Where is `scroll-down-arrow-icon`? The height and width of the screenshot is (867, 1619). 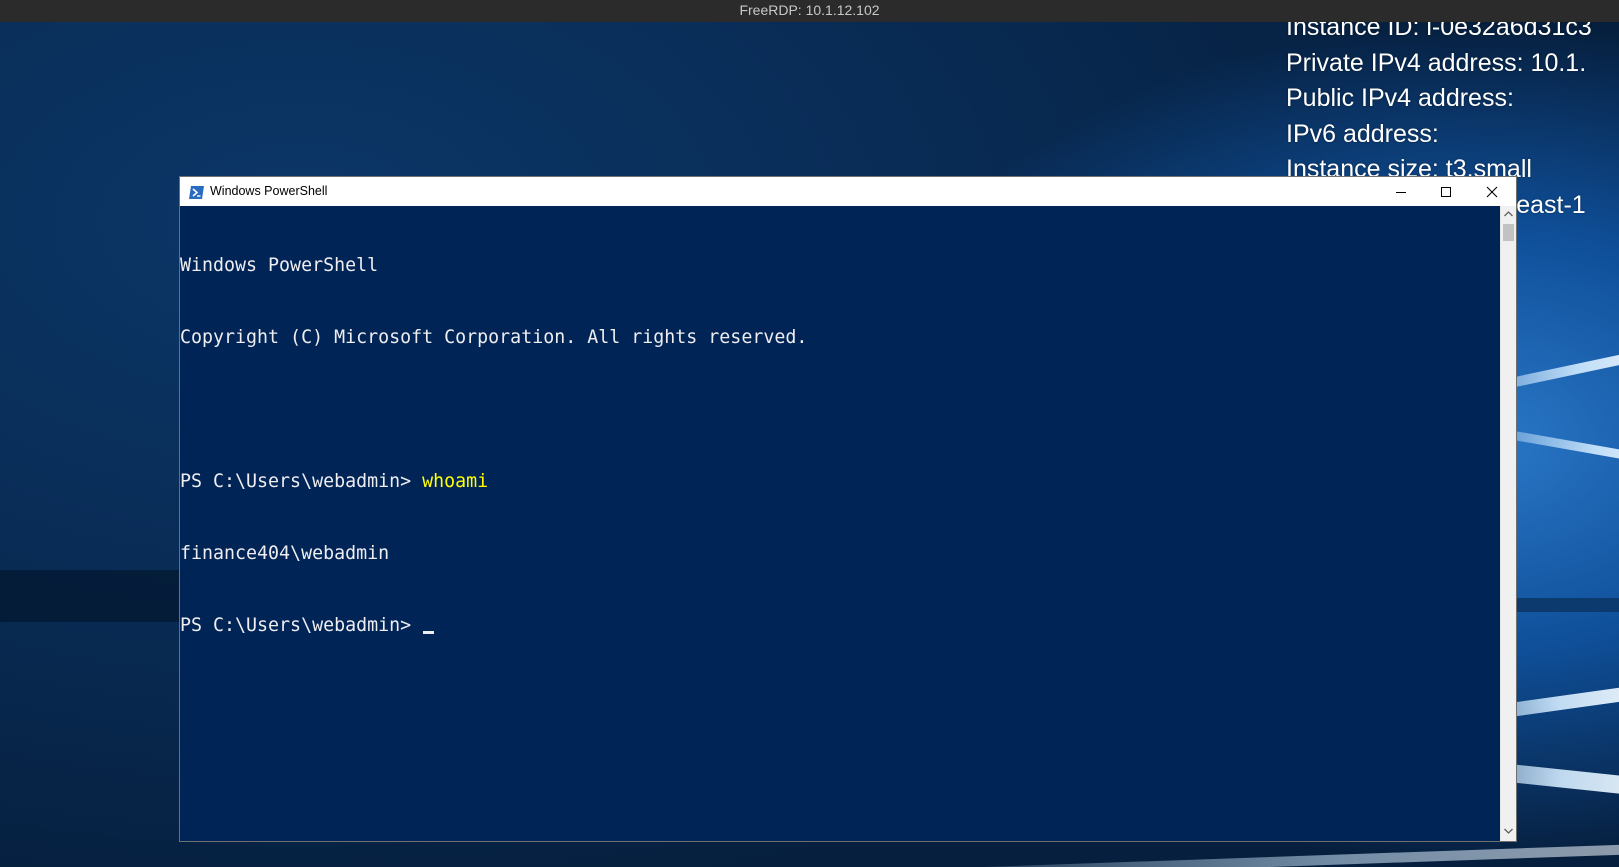 scroll-down-arrow-icon is located at coordinates (1508, 831).